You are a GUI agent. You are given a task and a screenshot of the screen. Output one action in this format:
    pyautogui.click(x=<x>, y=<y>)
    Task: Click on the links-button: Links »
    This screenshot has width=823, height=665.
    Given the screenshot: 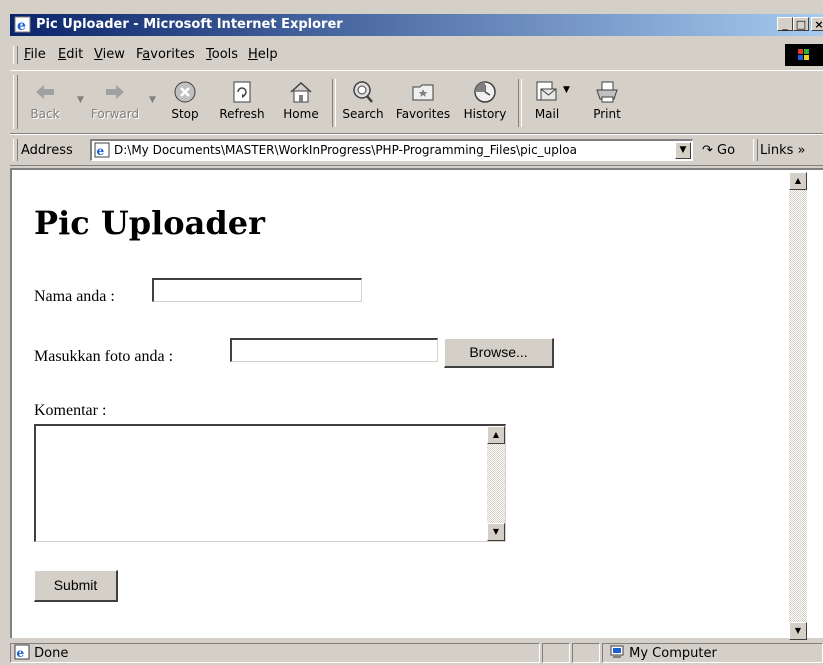 What is the action you would take?
    pyautogui.click(x=782, y=150)
    